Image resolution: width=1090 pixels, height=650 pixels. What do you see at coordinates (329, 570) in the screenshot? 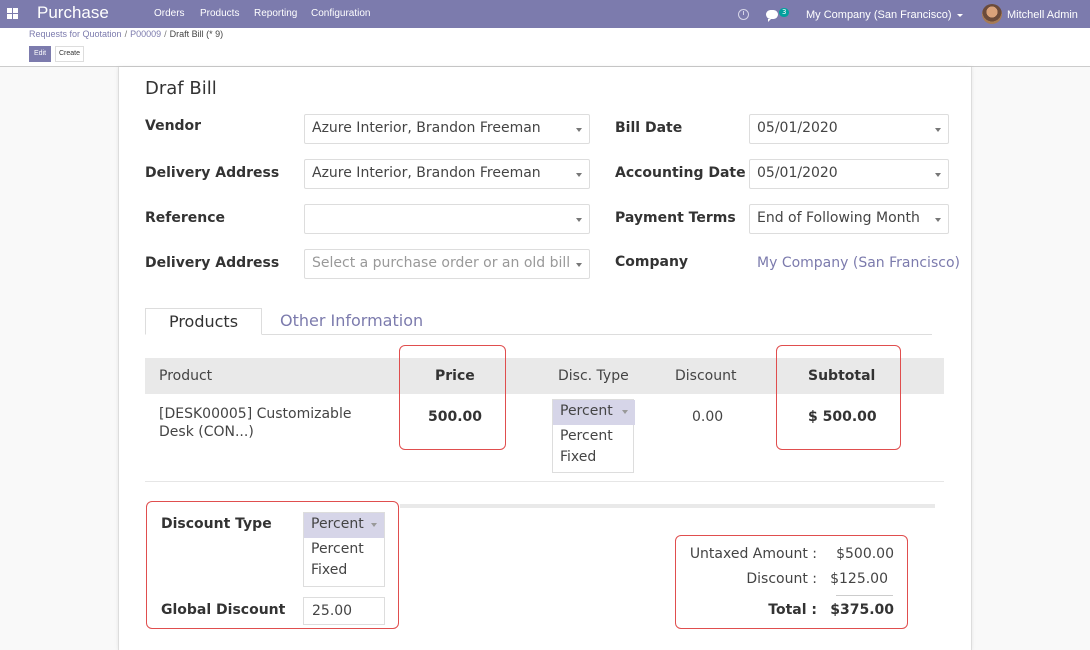
I see `global-discount-option-fixed: Fixed` at bounding box center [329, 570].